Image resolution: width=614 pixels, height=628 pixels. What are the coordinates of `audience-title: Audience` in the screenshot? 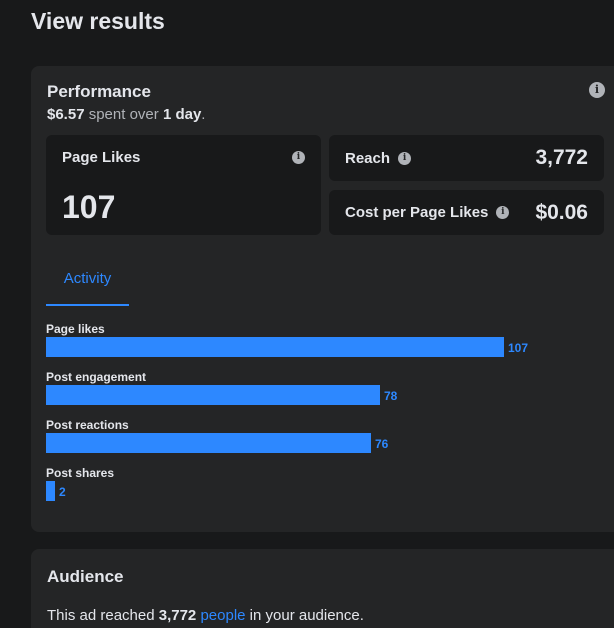 It's located at (85, 576).